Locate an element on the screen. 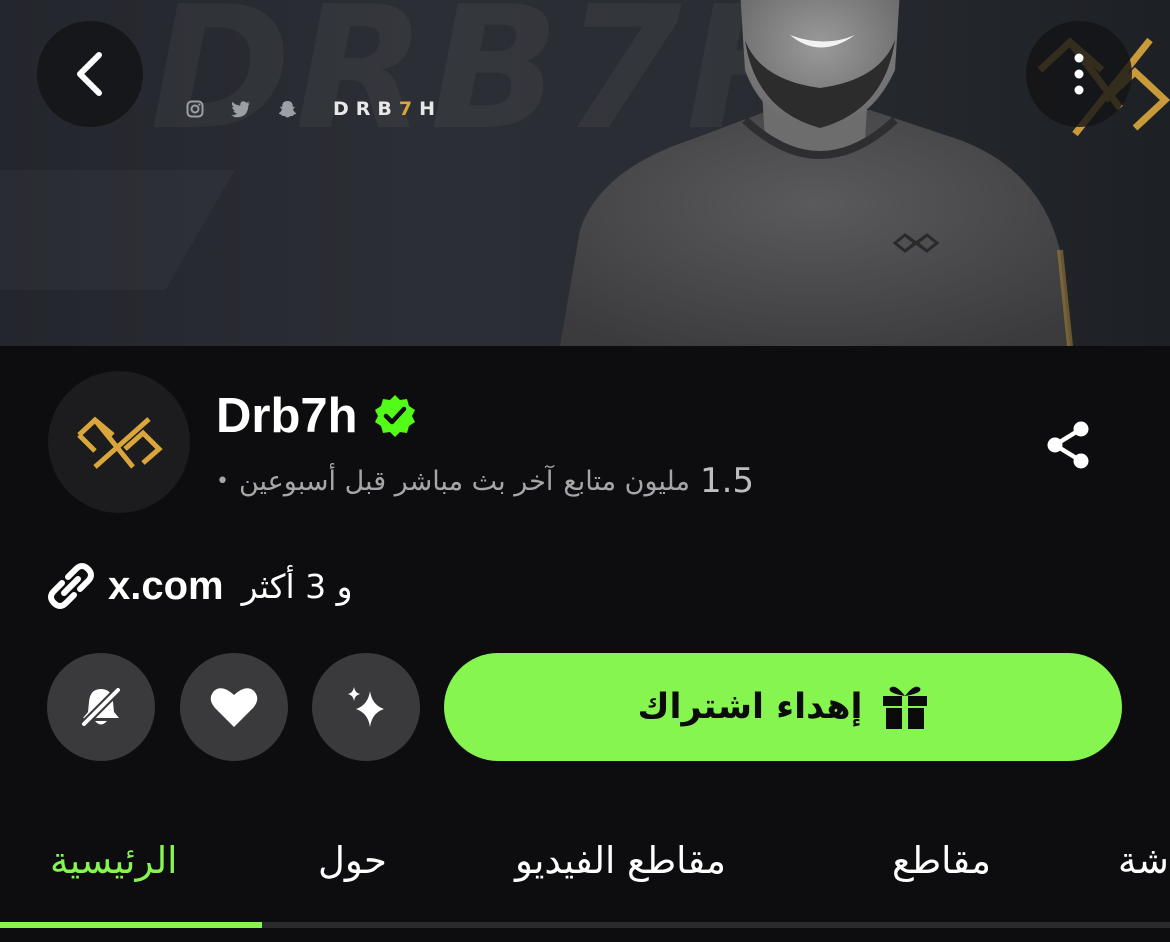  instagram-icon is located at coordinates (195, 109).